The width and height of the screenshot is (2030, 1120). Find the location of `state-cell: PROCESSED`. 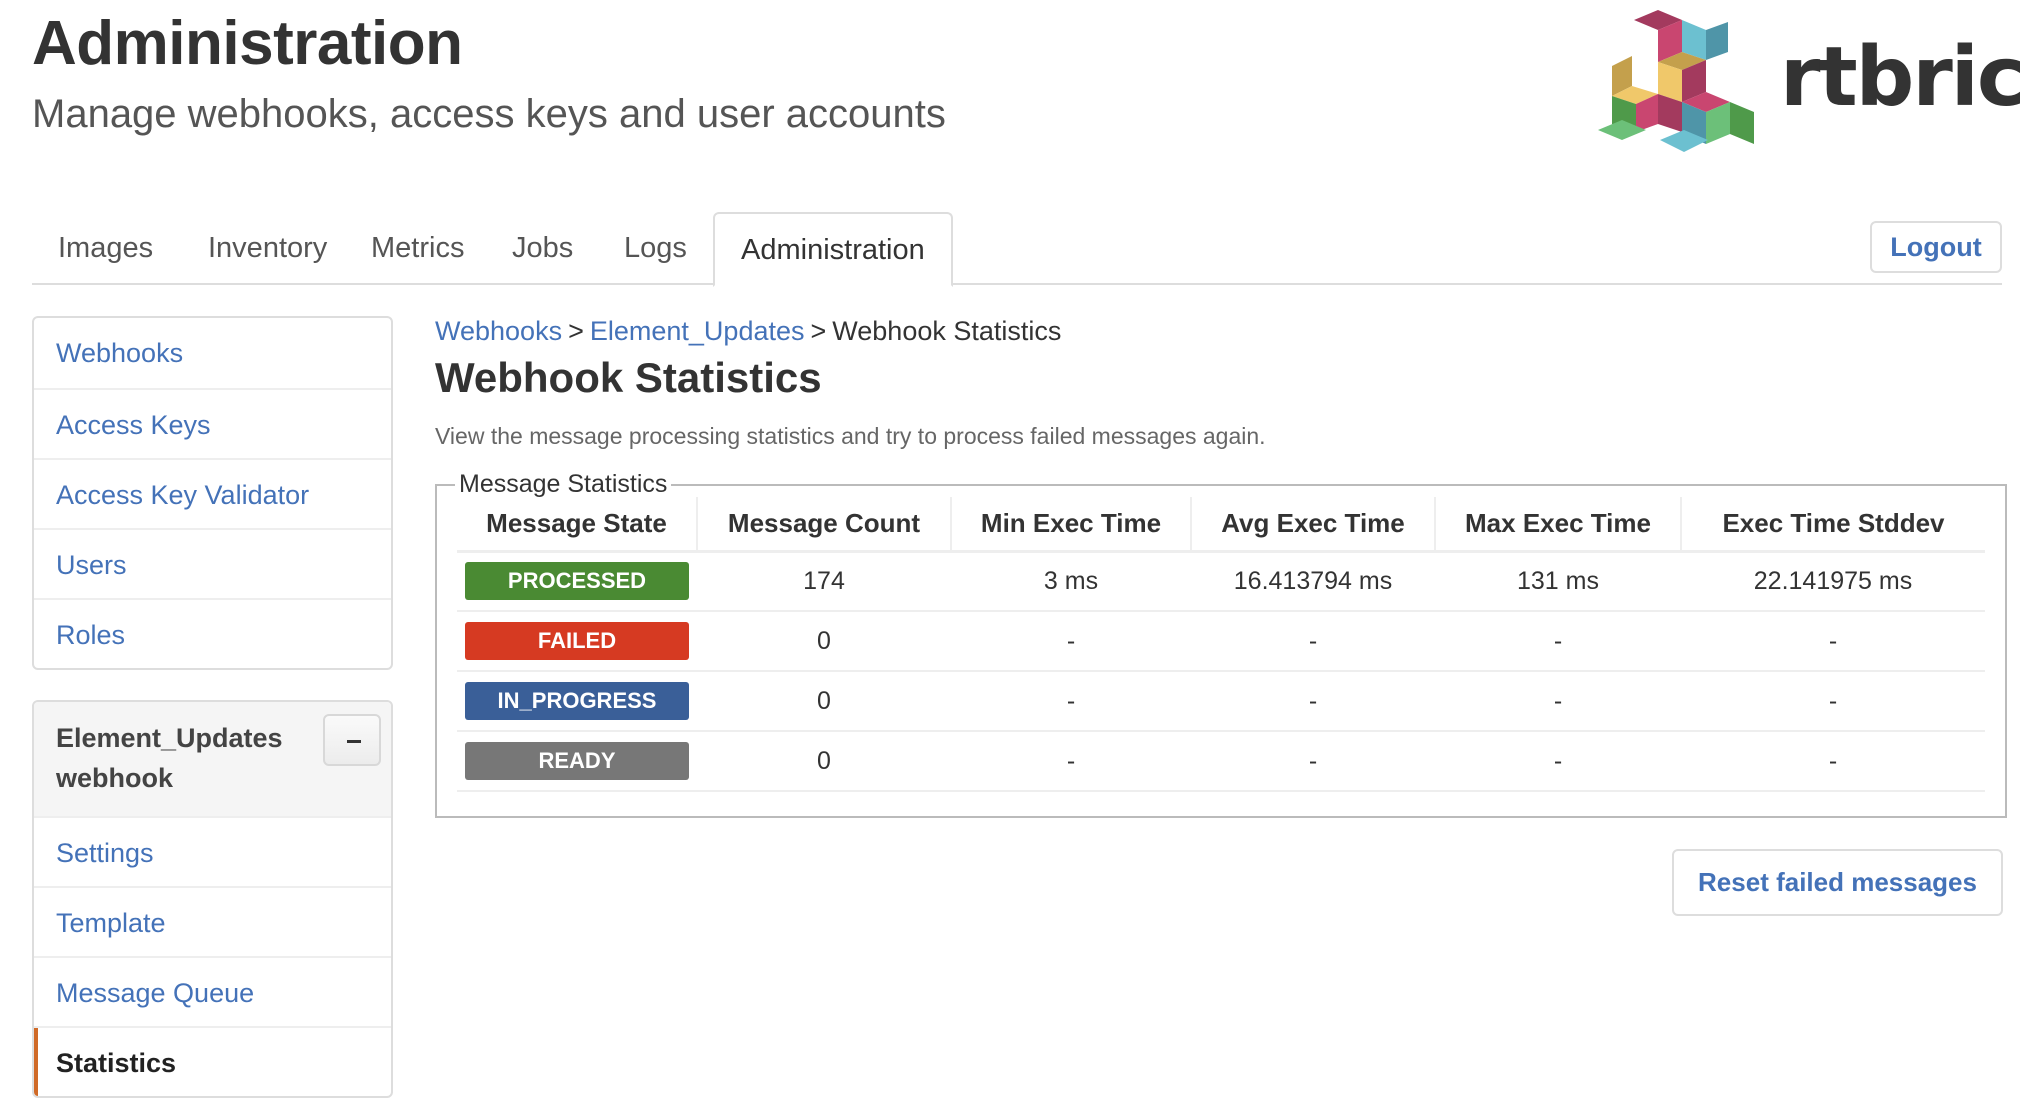

state-cell: PROCESSED is located at coordinates (577, 581).